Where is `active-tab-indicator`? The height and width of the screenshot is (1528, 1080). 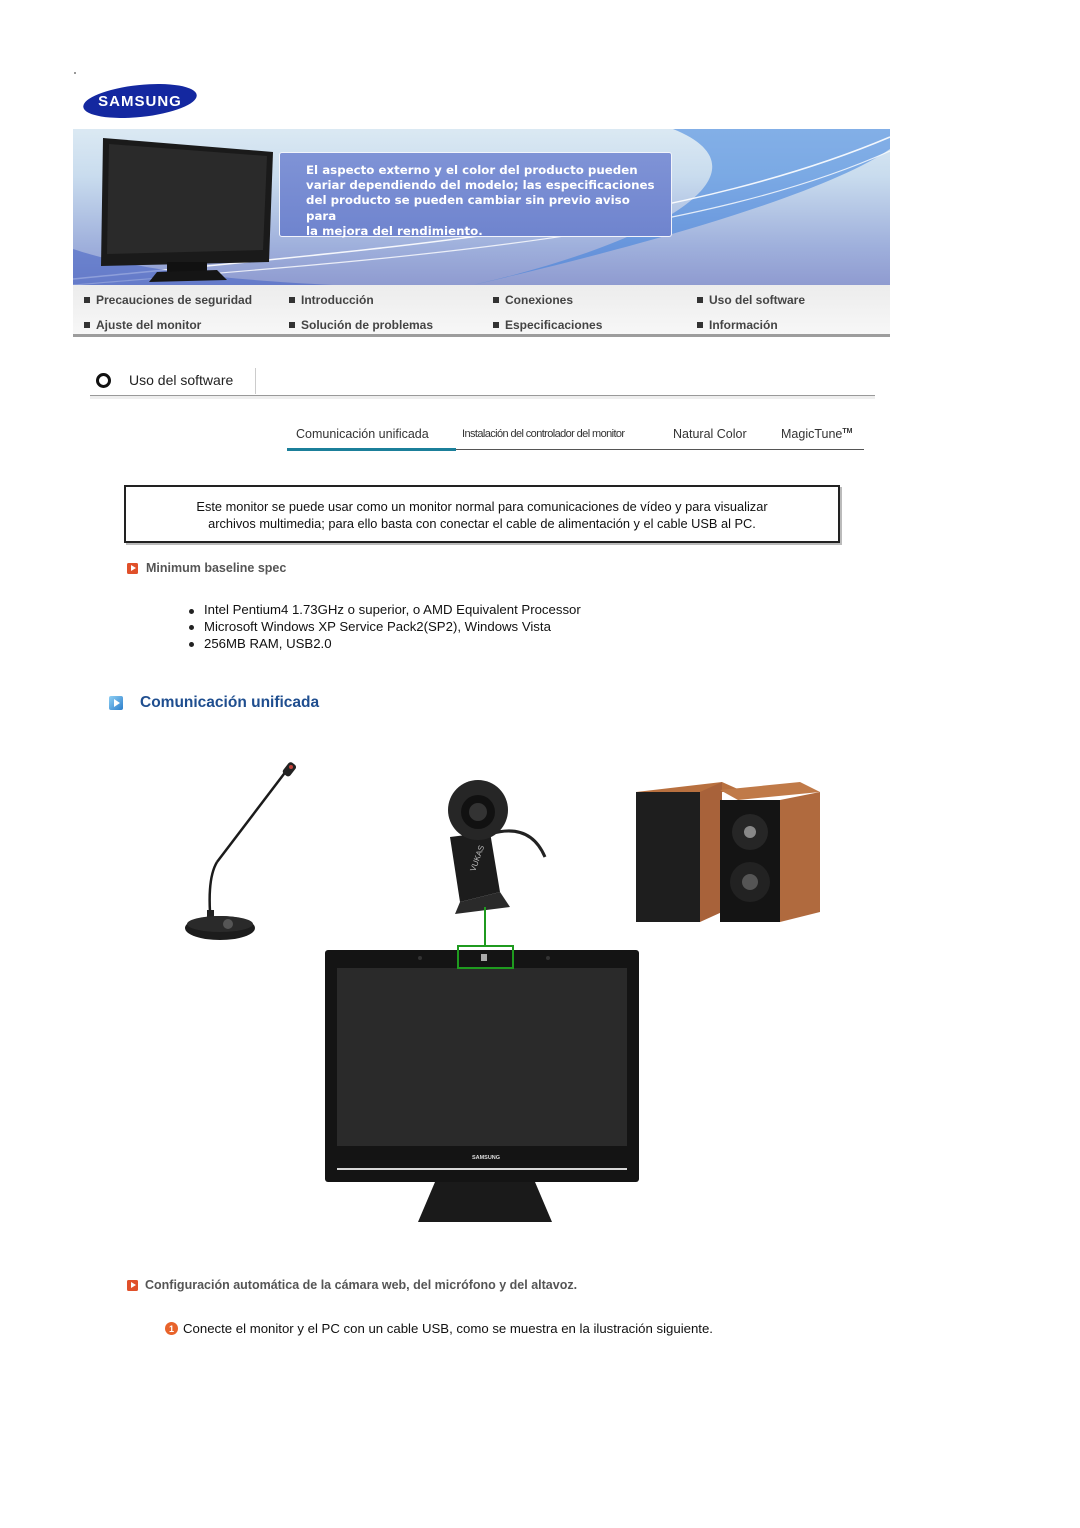 active-tab-indicator is located at coordinates (371, 449).